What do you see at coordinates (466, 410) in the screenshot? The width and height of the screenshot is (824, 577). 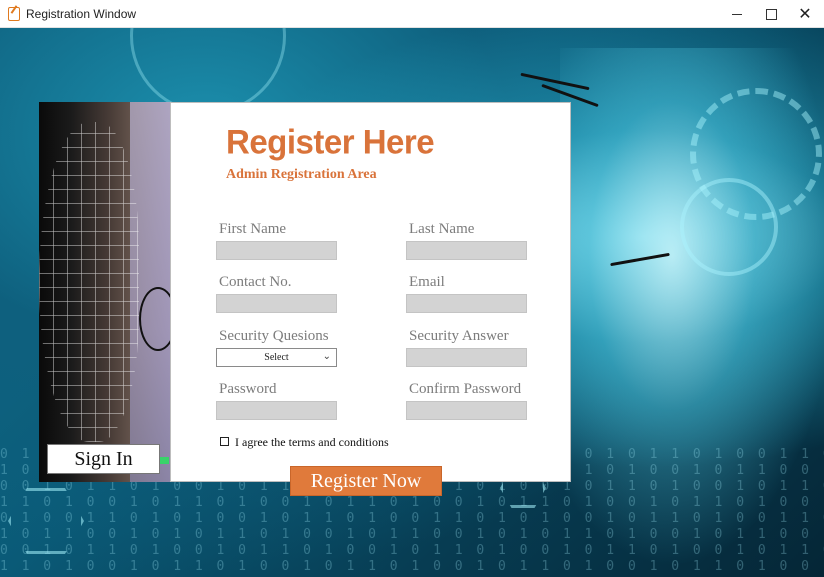 I see `confirm-password-input` at bounding box center [466, 410].